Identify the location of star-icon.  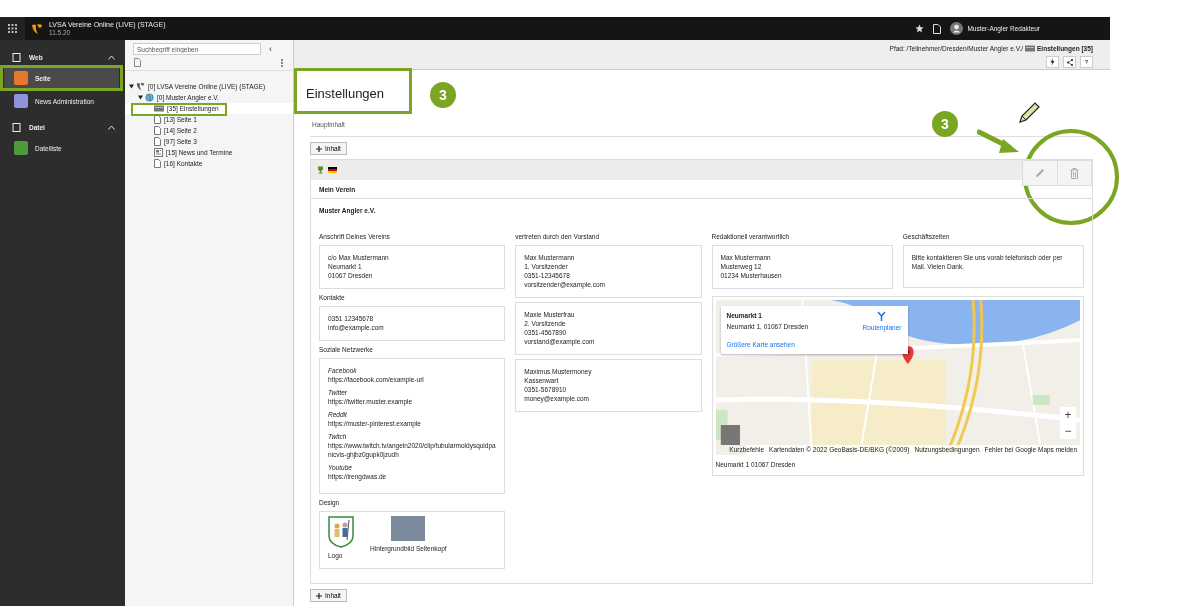
(920, 28).